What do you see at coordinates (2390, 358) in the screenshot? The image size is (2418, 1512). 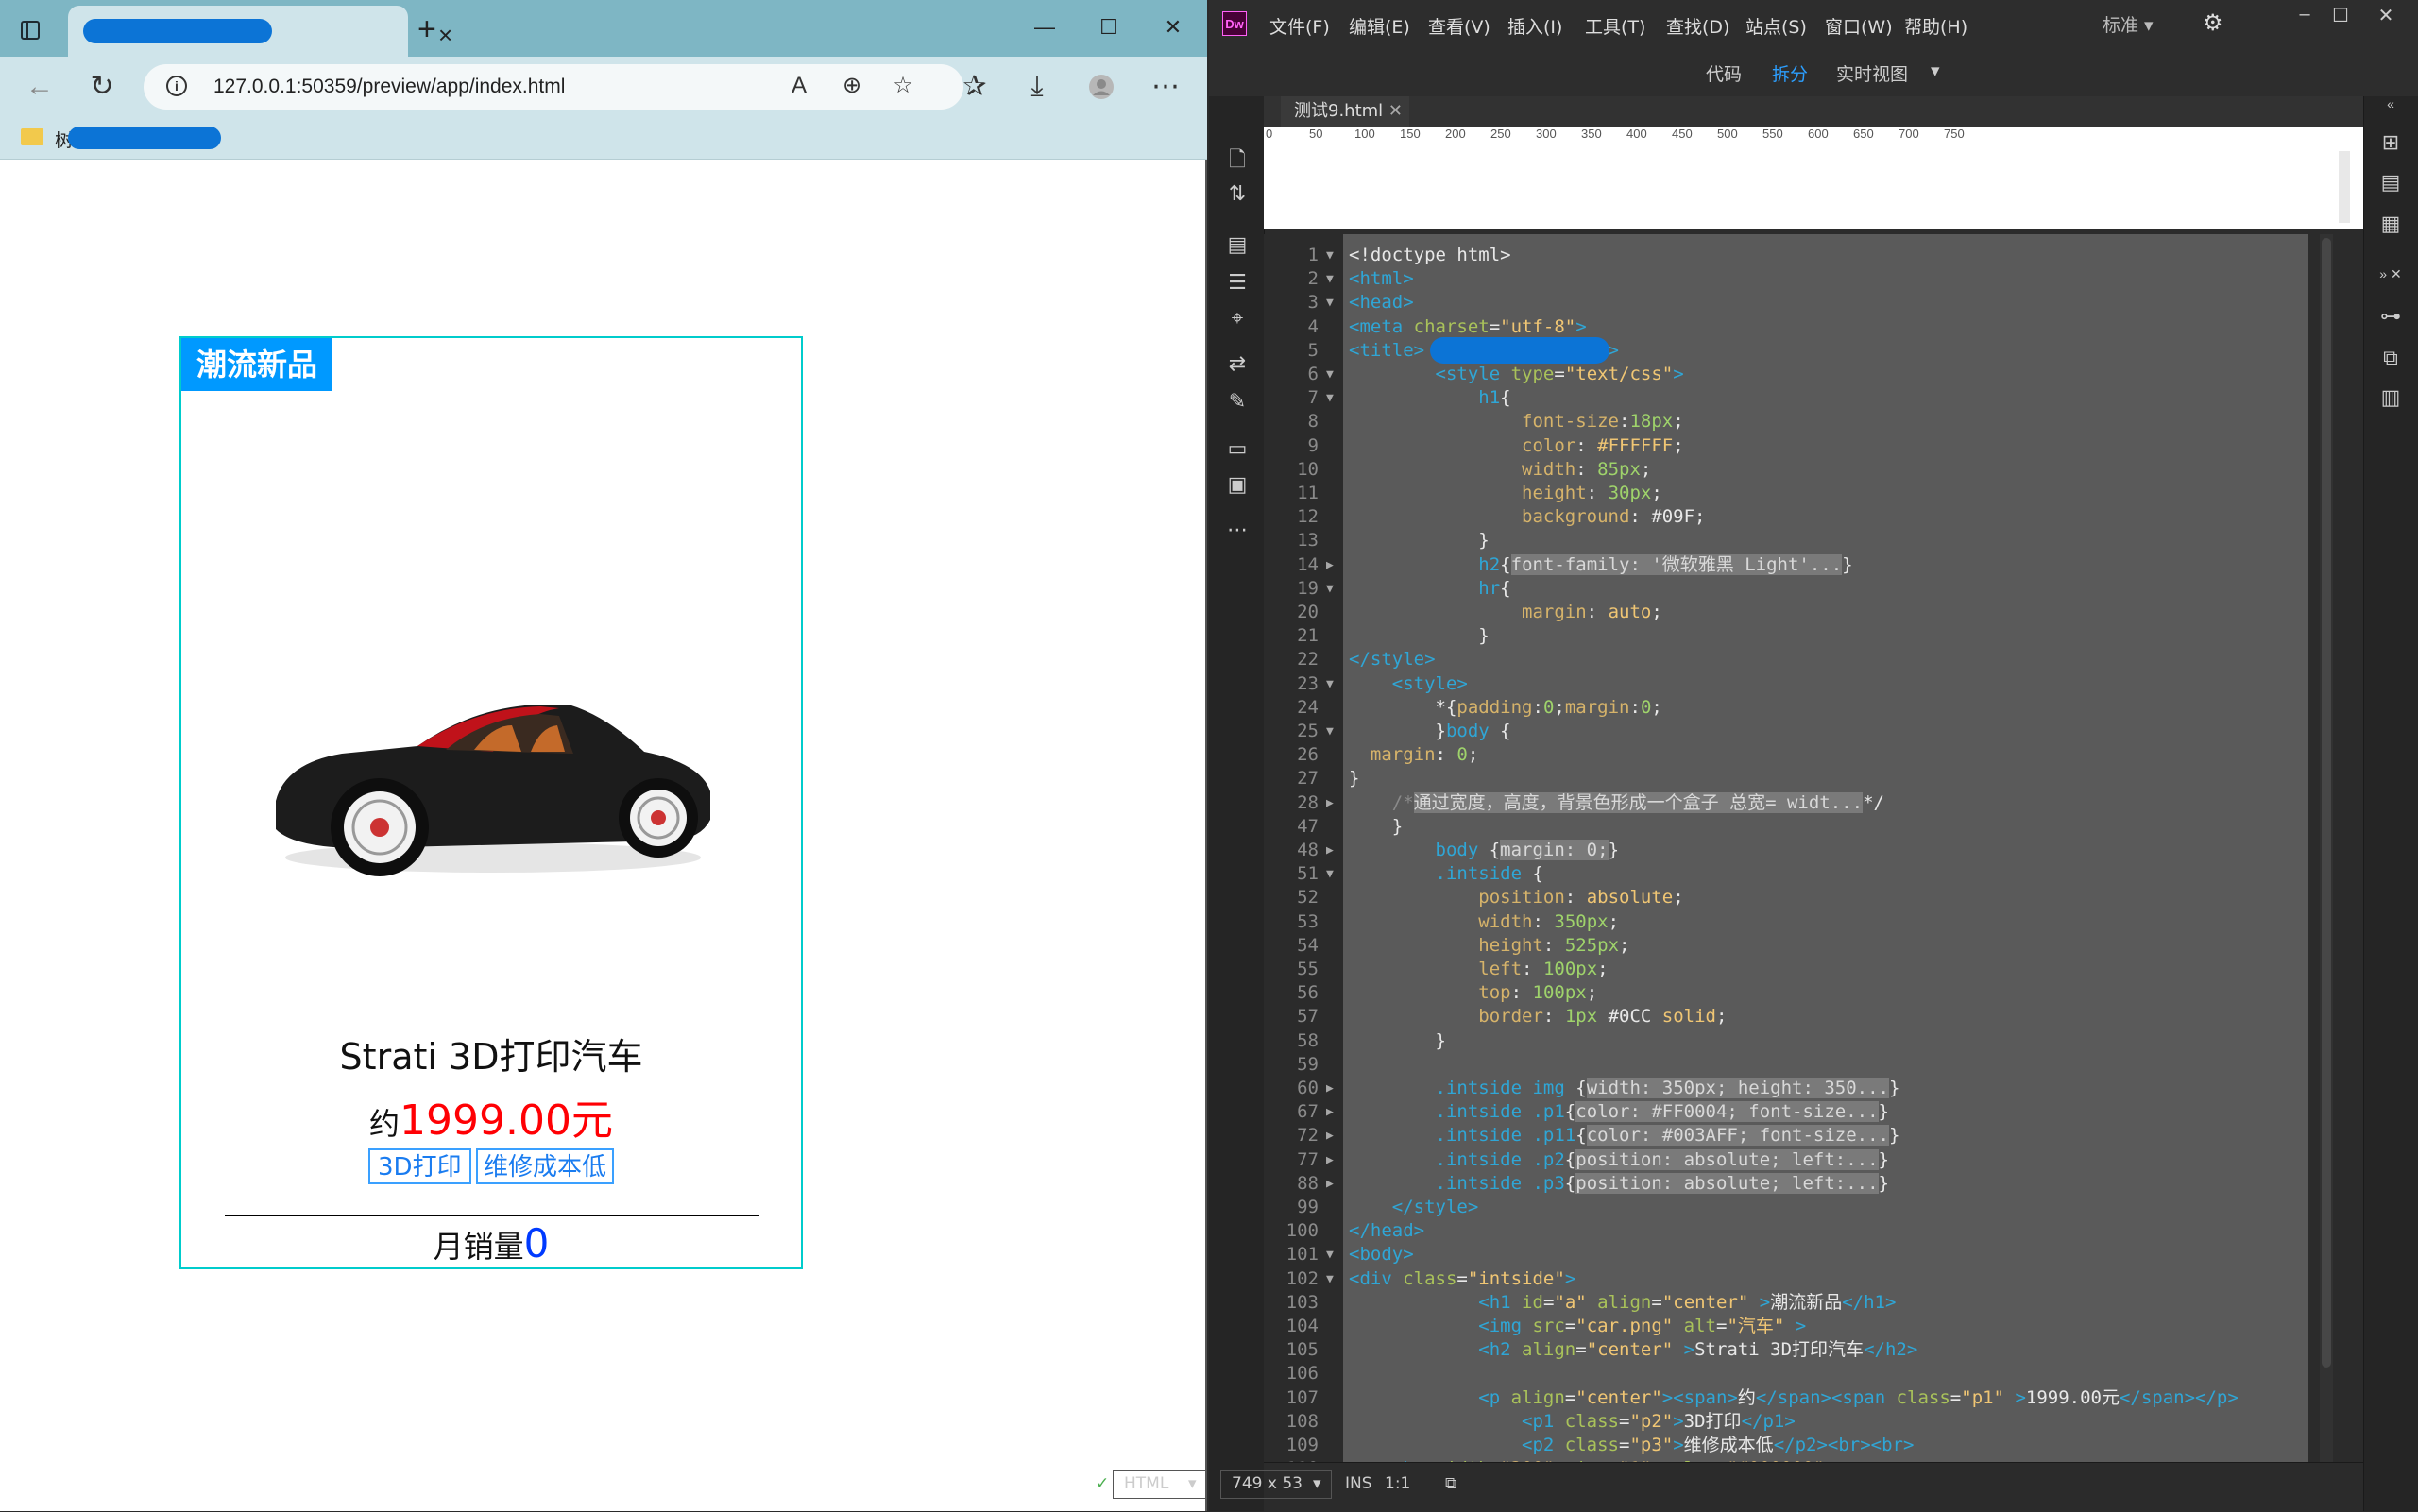 I see `insert-panel-icon: ⧉` at bounding box center [2390, 358].